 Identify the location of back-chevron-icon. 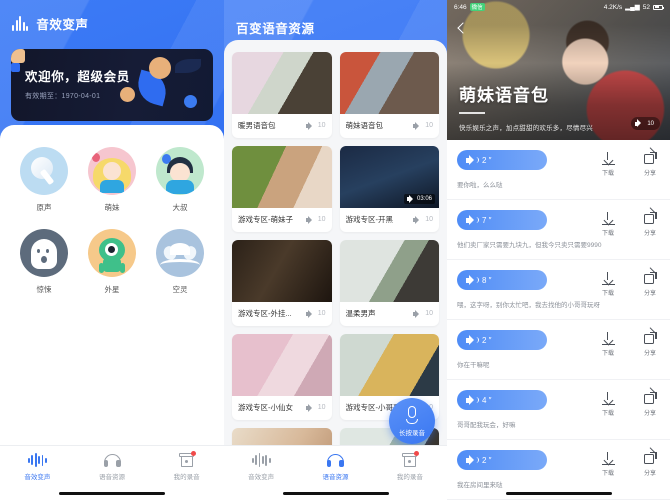
(462, 29).